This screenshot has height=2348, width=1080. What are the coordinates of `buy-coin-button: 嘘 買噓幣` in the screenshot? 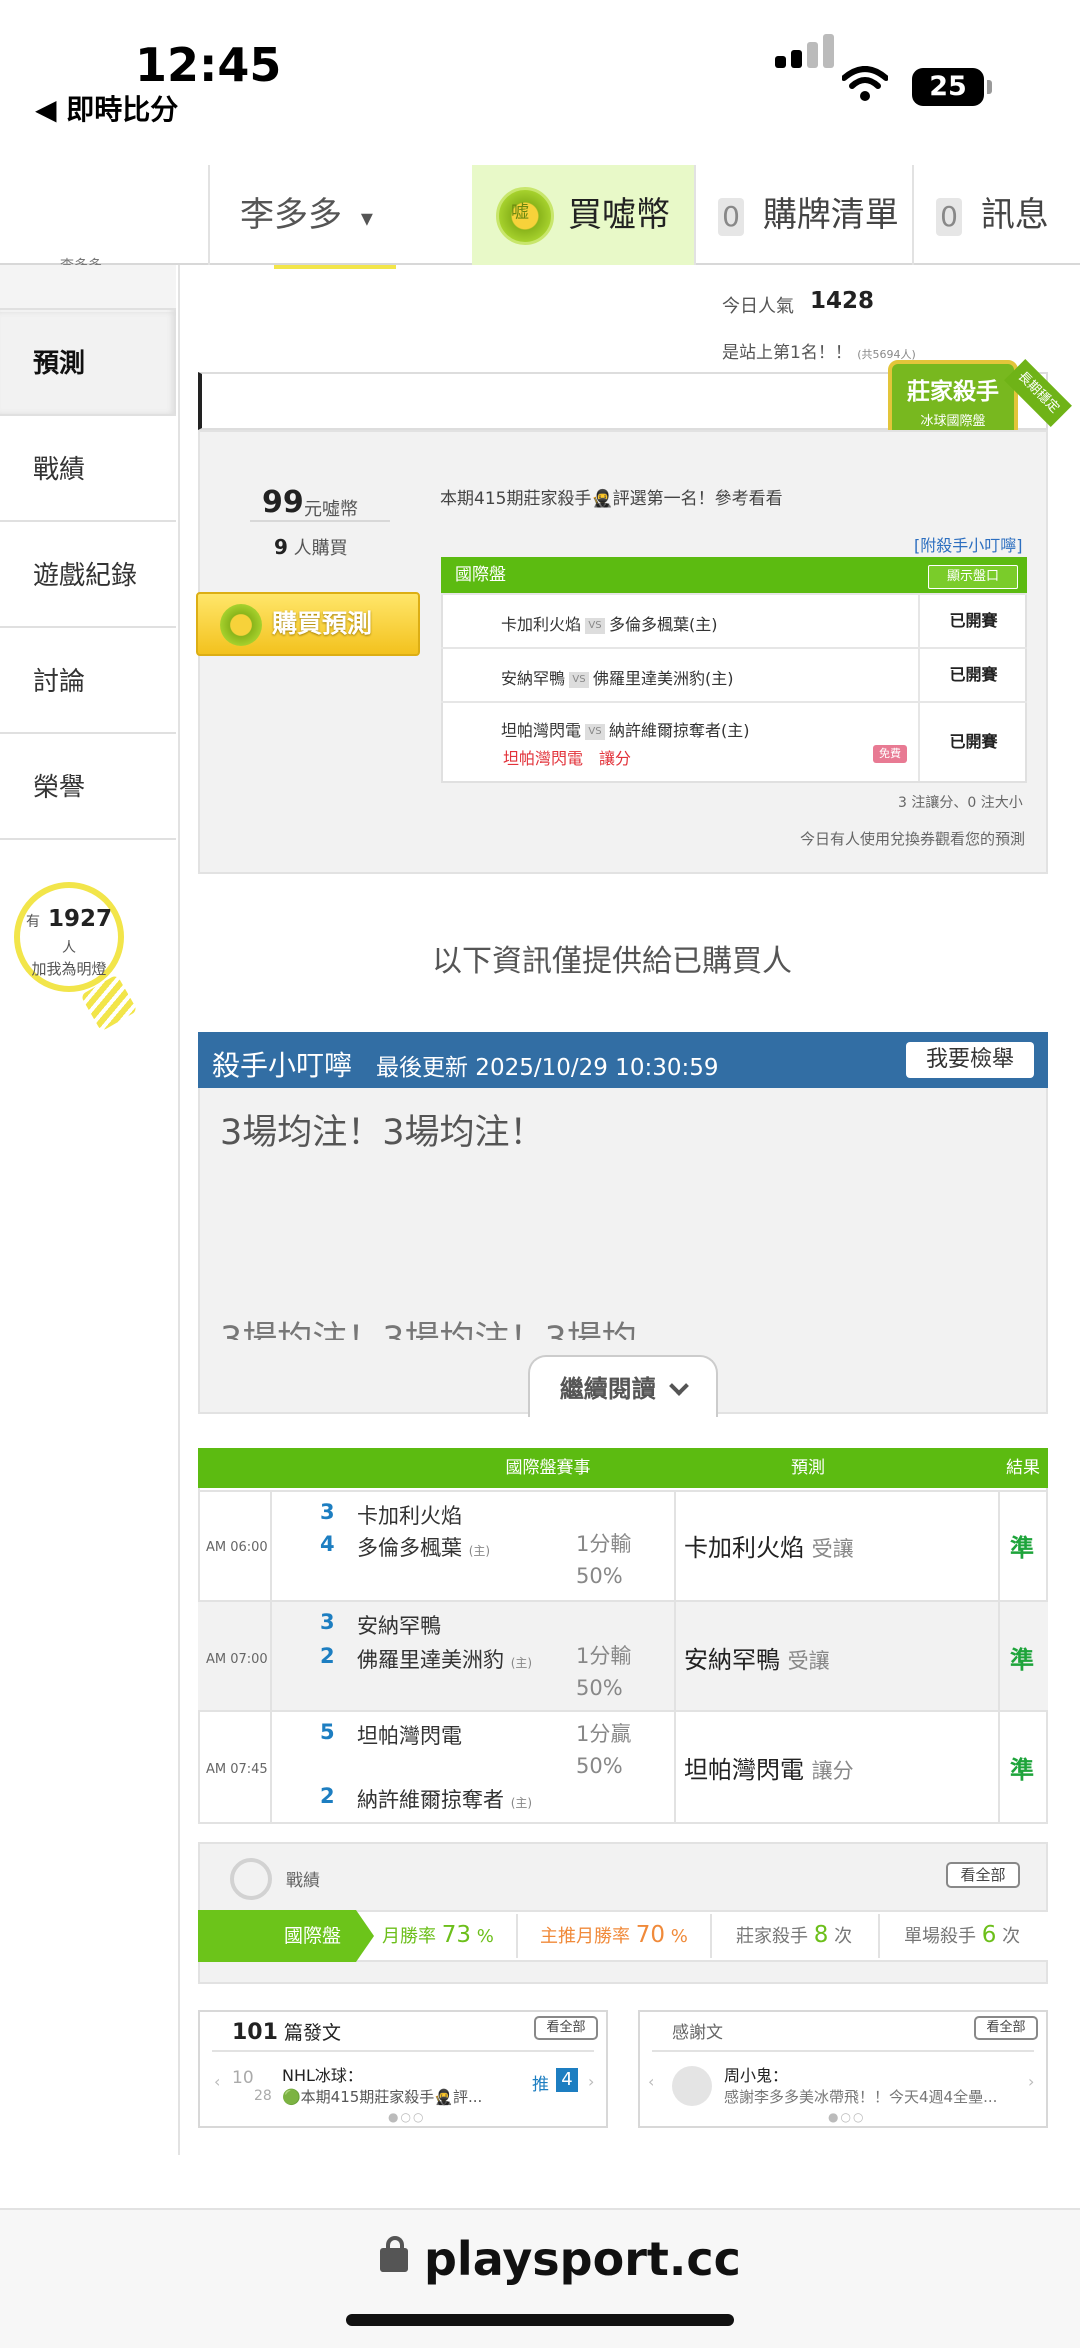 It's located at (583, 215).